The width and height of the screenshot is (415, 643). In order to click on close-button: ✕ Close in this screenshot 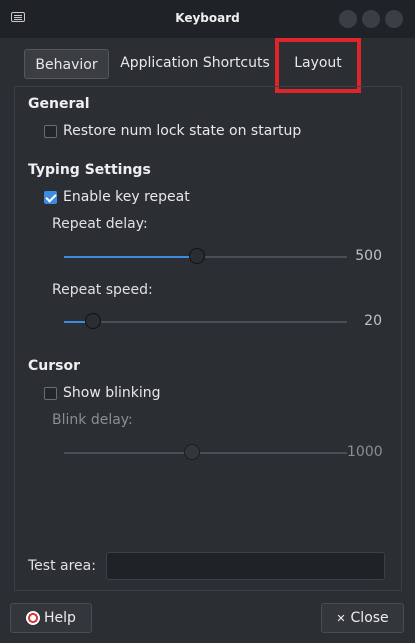, I will do `click(362, 618)`.